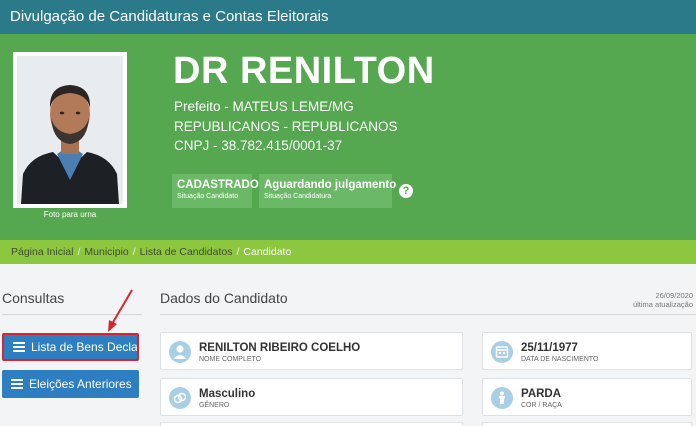  Describe the element at coordinates (502, 352) in the screenshot. I see `calendar-icon` at that location.